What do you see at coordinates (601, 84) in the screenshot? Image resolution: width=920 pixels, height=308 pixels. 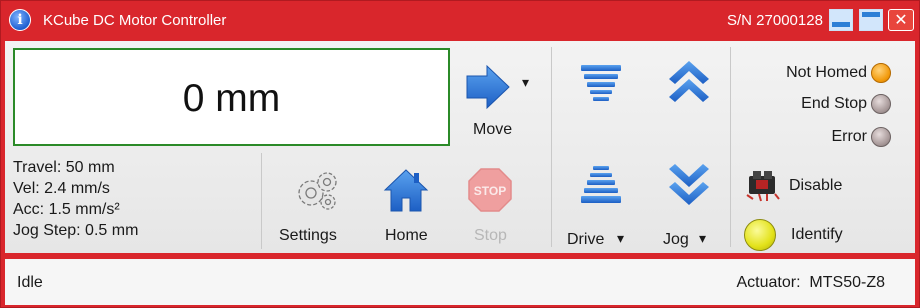 I see `stack-up-icon` at bounding box center [601, 84].